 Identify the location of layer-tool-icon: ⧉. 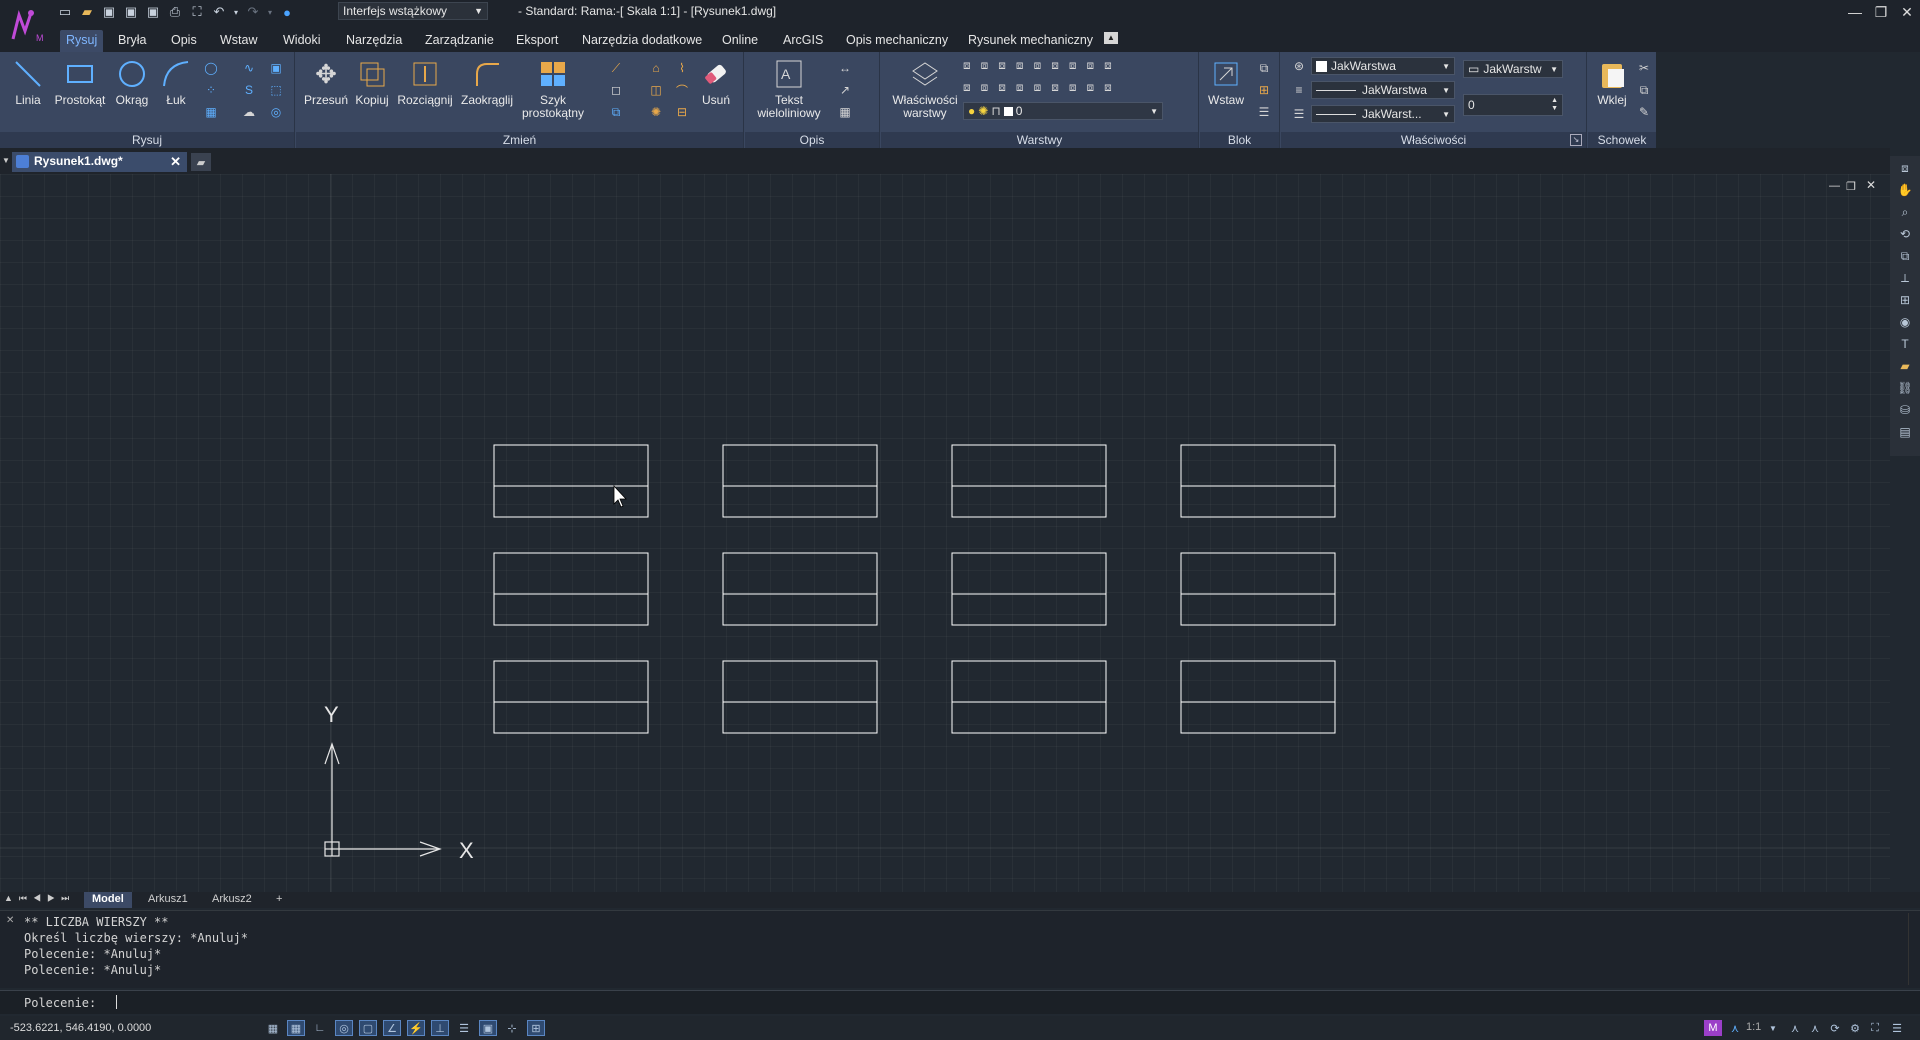
(1905, 256).